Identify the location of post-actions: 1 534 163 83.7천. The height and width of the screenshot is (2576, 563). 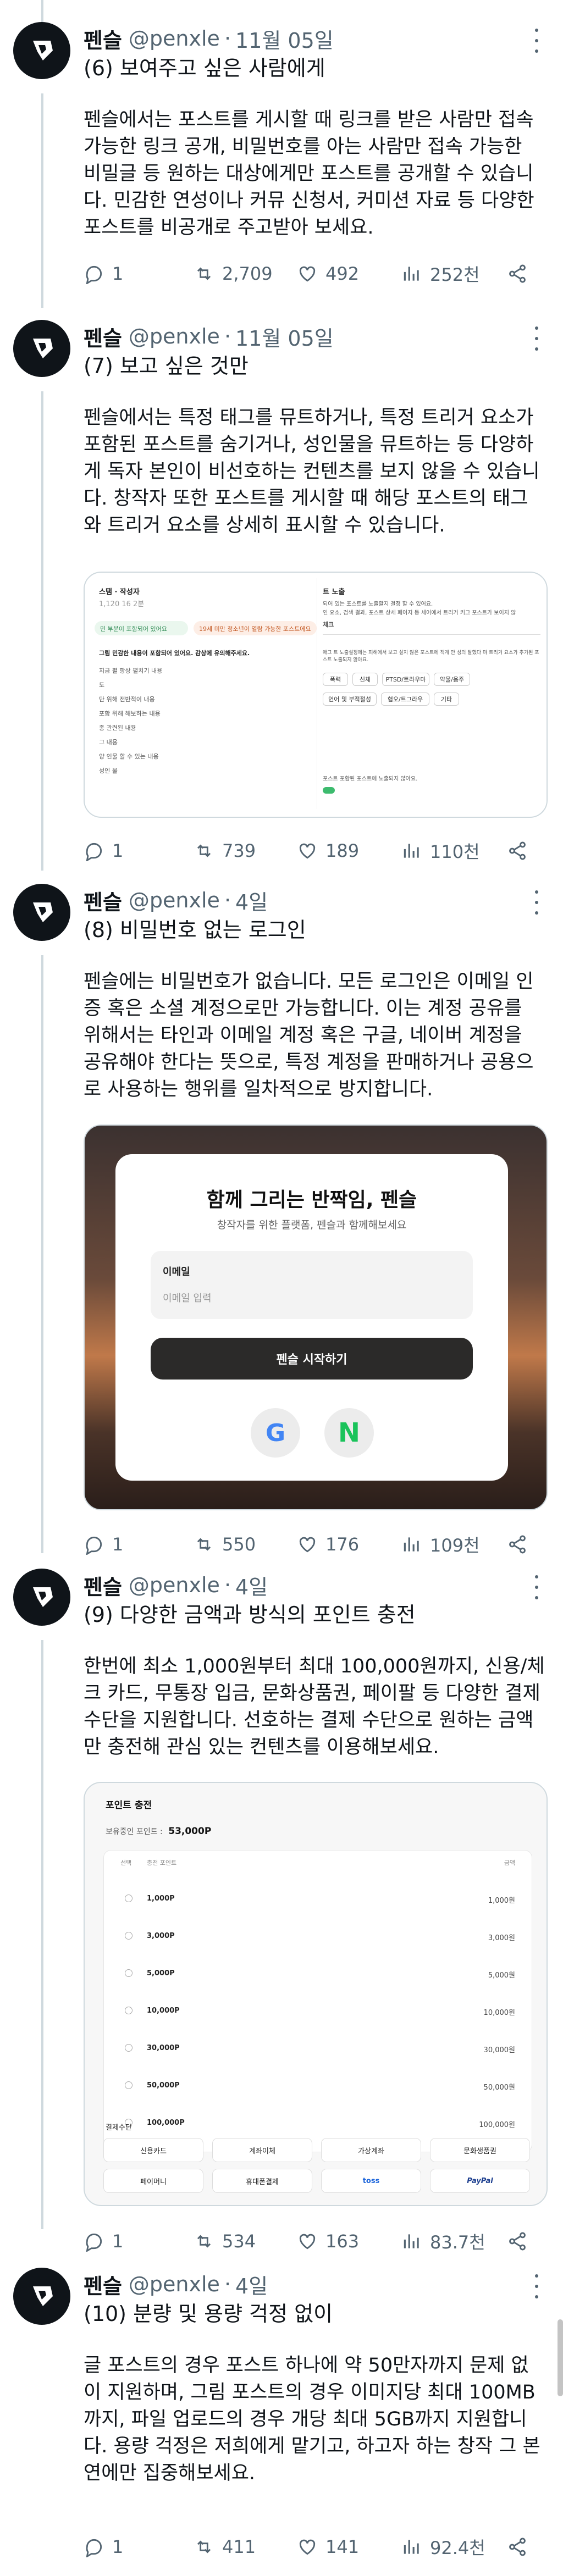
(316, 2241).